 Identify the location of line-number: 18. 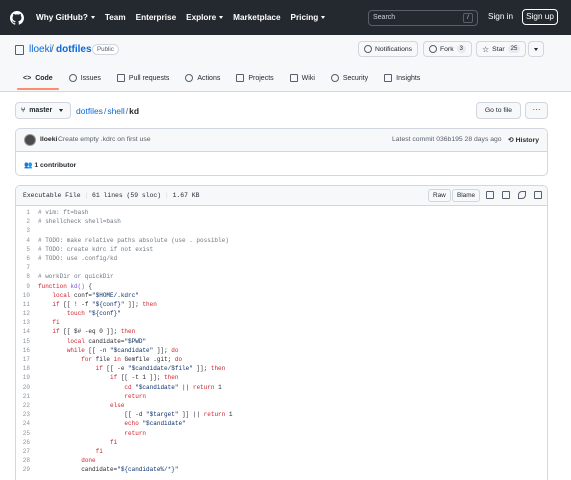
(27, 368).